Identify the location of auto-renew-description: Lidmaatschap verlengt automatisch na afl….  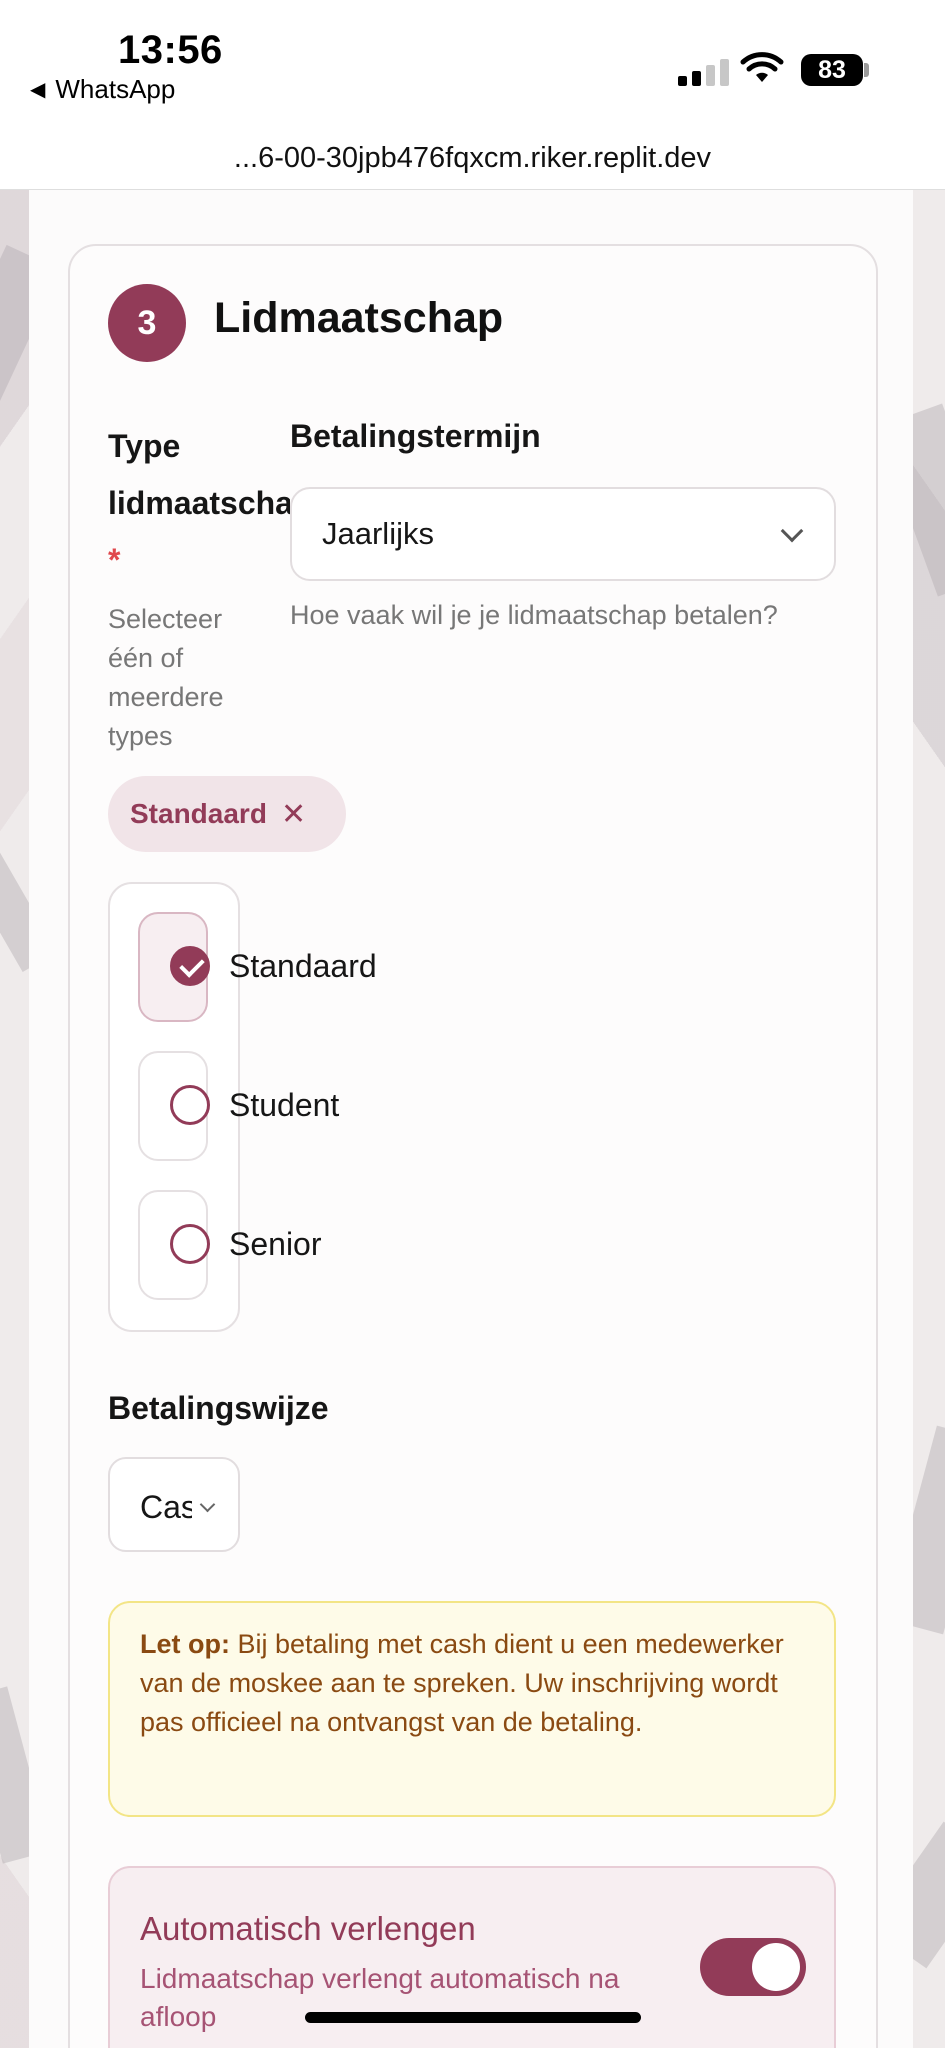
(380, 1997).